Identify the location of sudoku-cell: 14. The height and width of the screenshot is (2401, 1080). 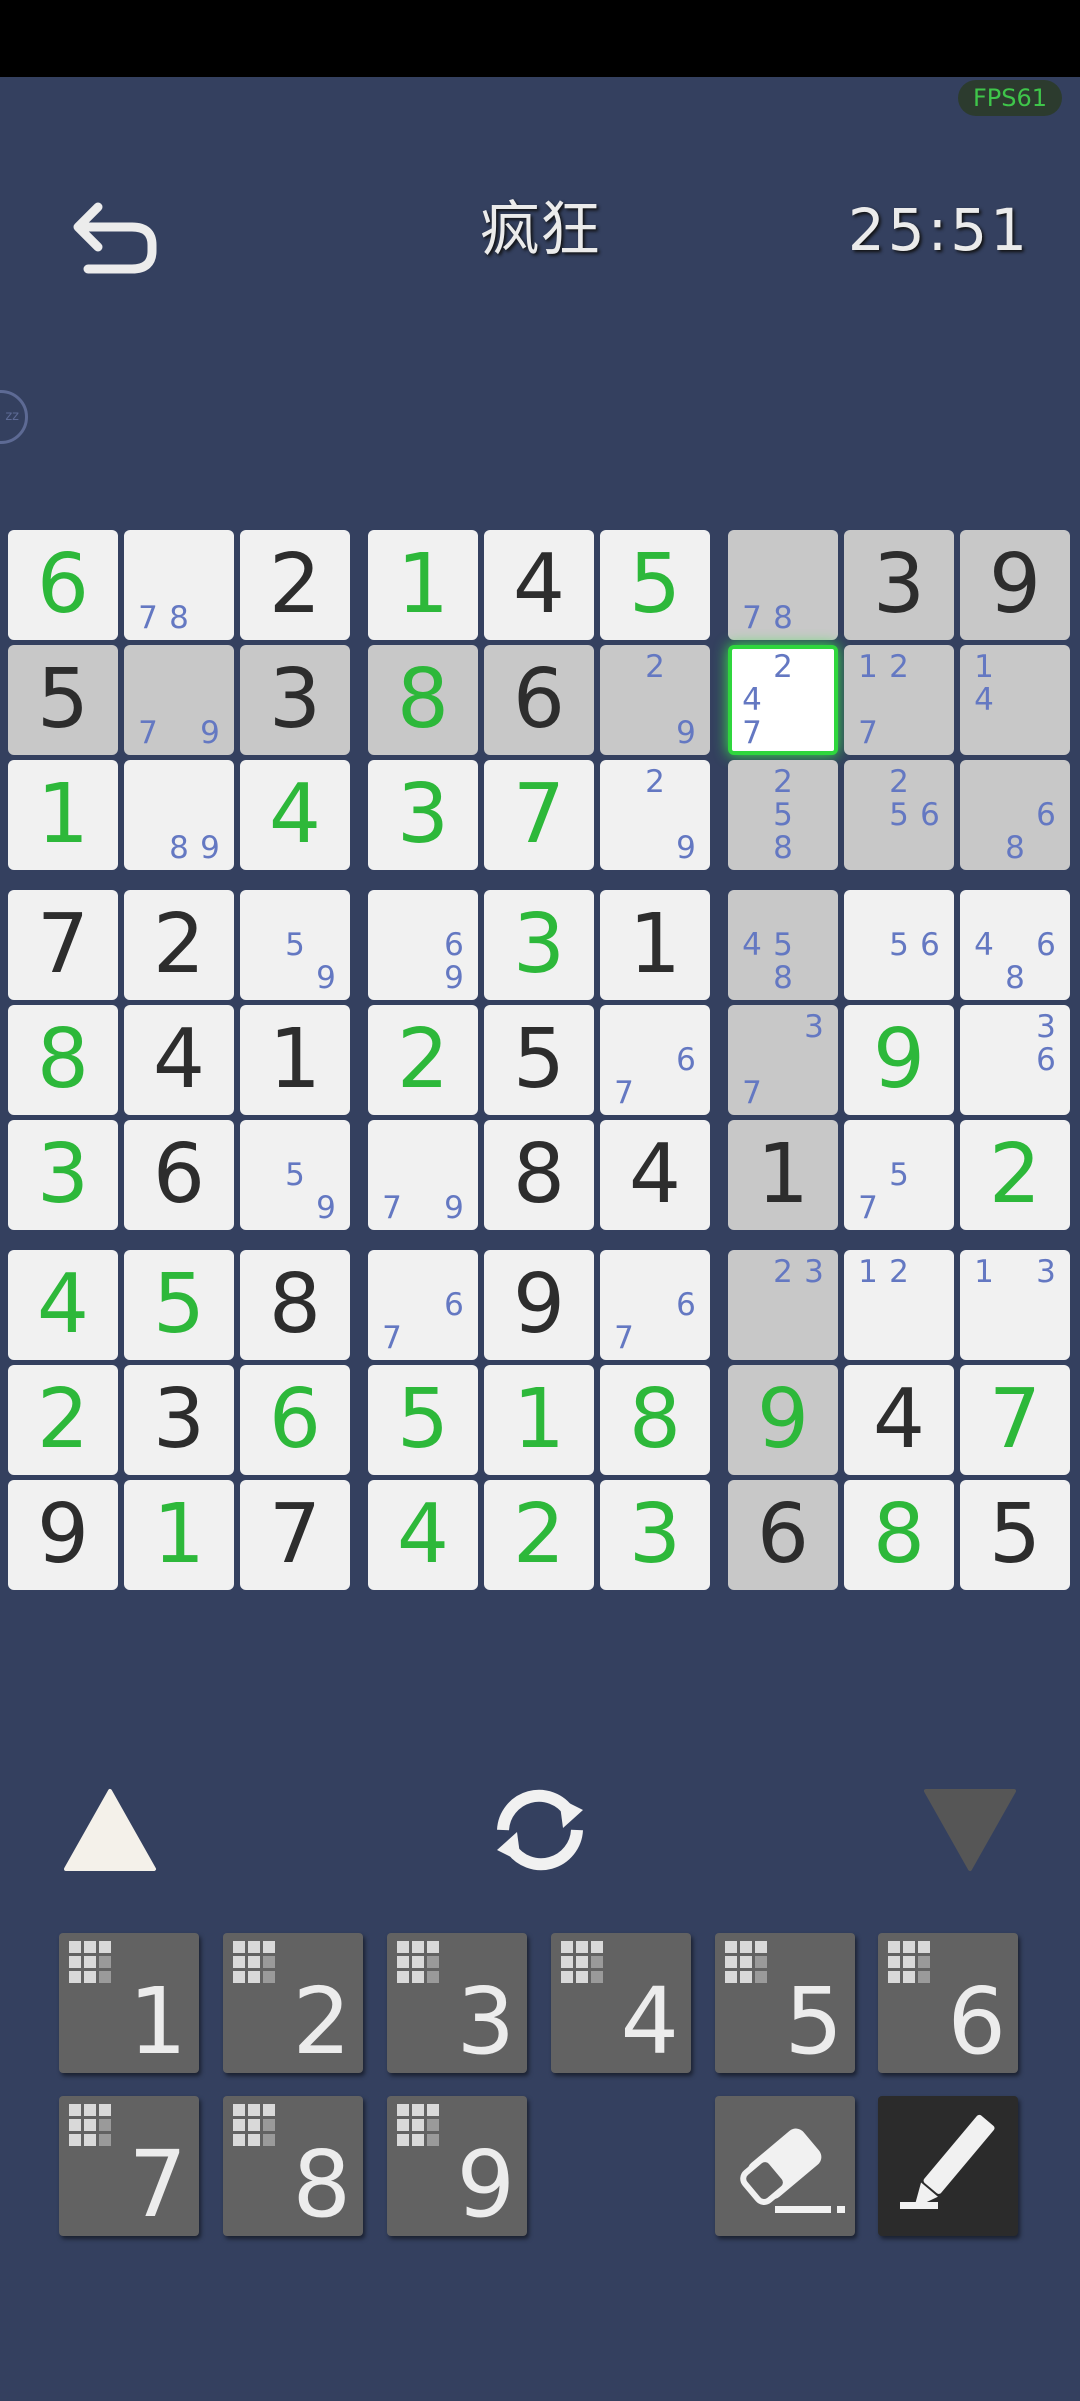
(1015, 700).